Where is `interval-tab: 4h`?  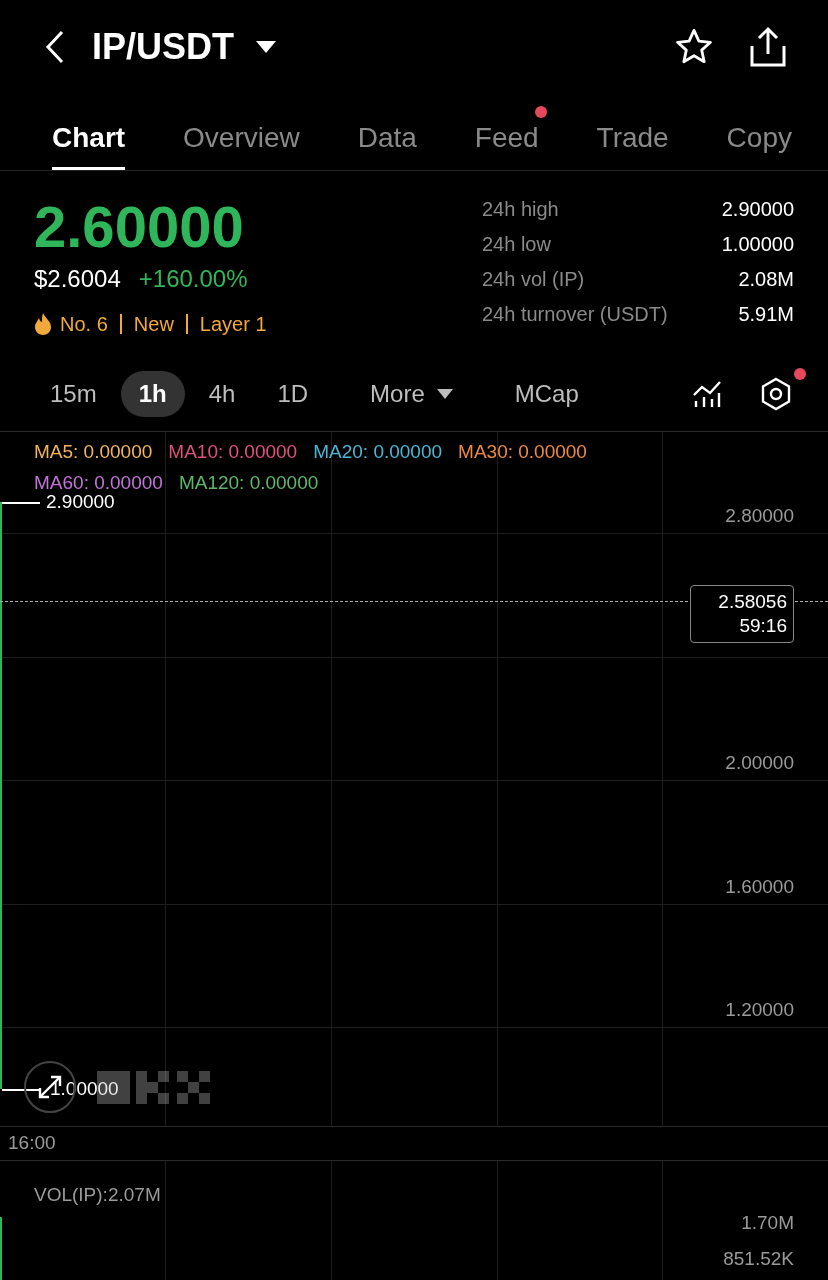 interval-tab: 4h is located at coordinates (222, 393).